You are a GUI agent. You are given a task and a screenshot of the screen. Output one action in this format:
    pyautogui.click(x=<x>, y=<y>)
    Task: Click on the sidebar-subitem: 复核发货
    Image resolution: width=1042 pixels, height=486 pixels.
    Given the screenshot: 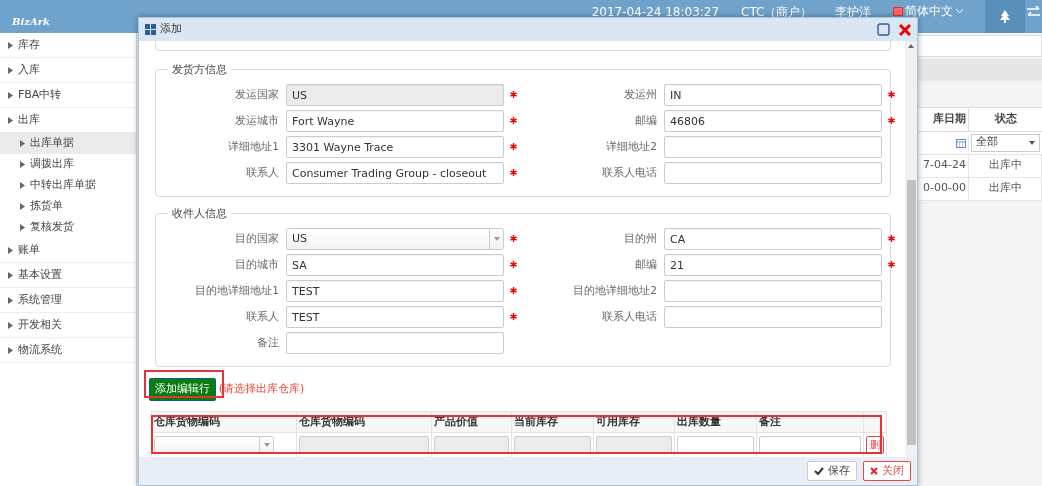 What is the action you would take?
    pyautogui.click(x=68, y=227)
    